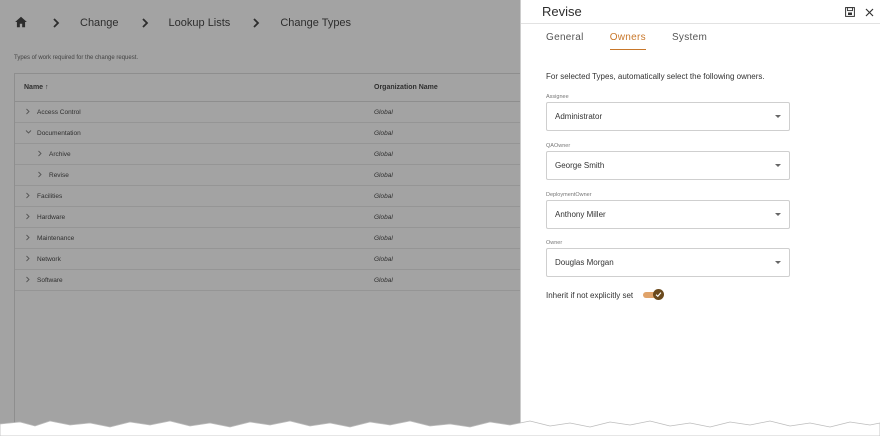 This screenshot has height=436, width=880. Describe the element at coordinates (859, 13) in the screenshot. I see `panel-actions` at that location.